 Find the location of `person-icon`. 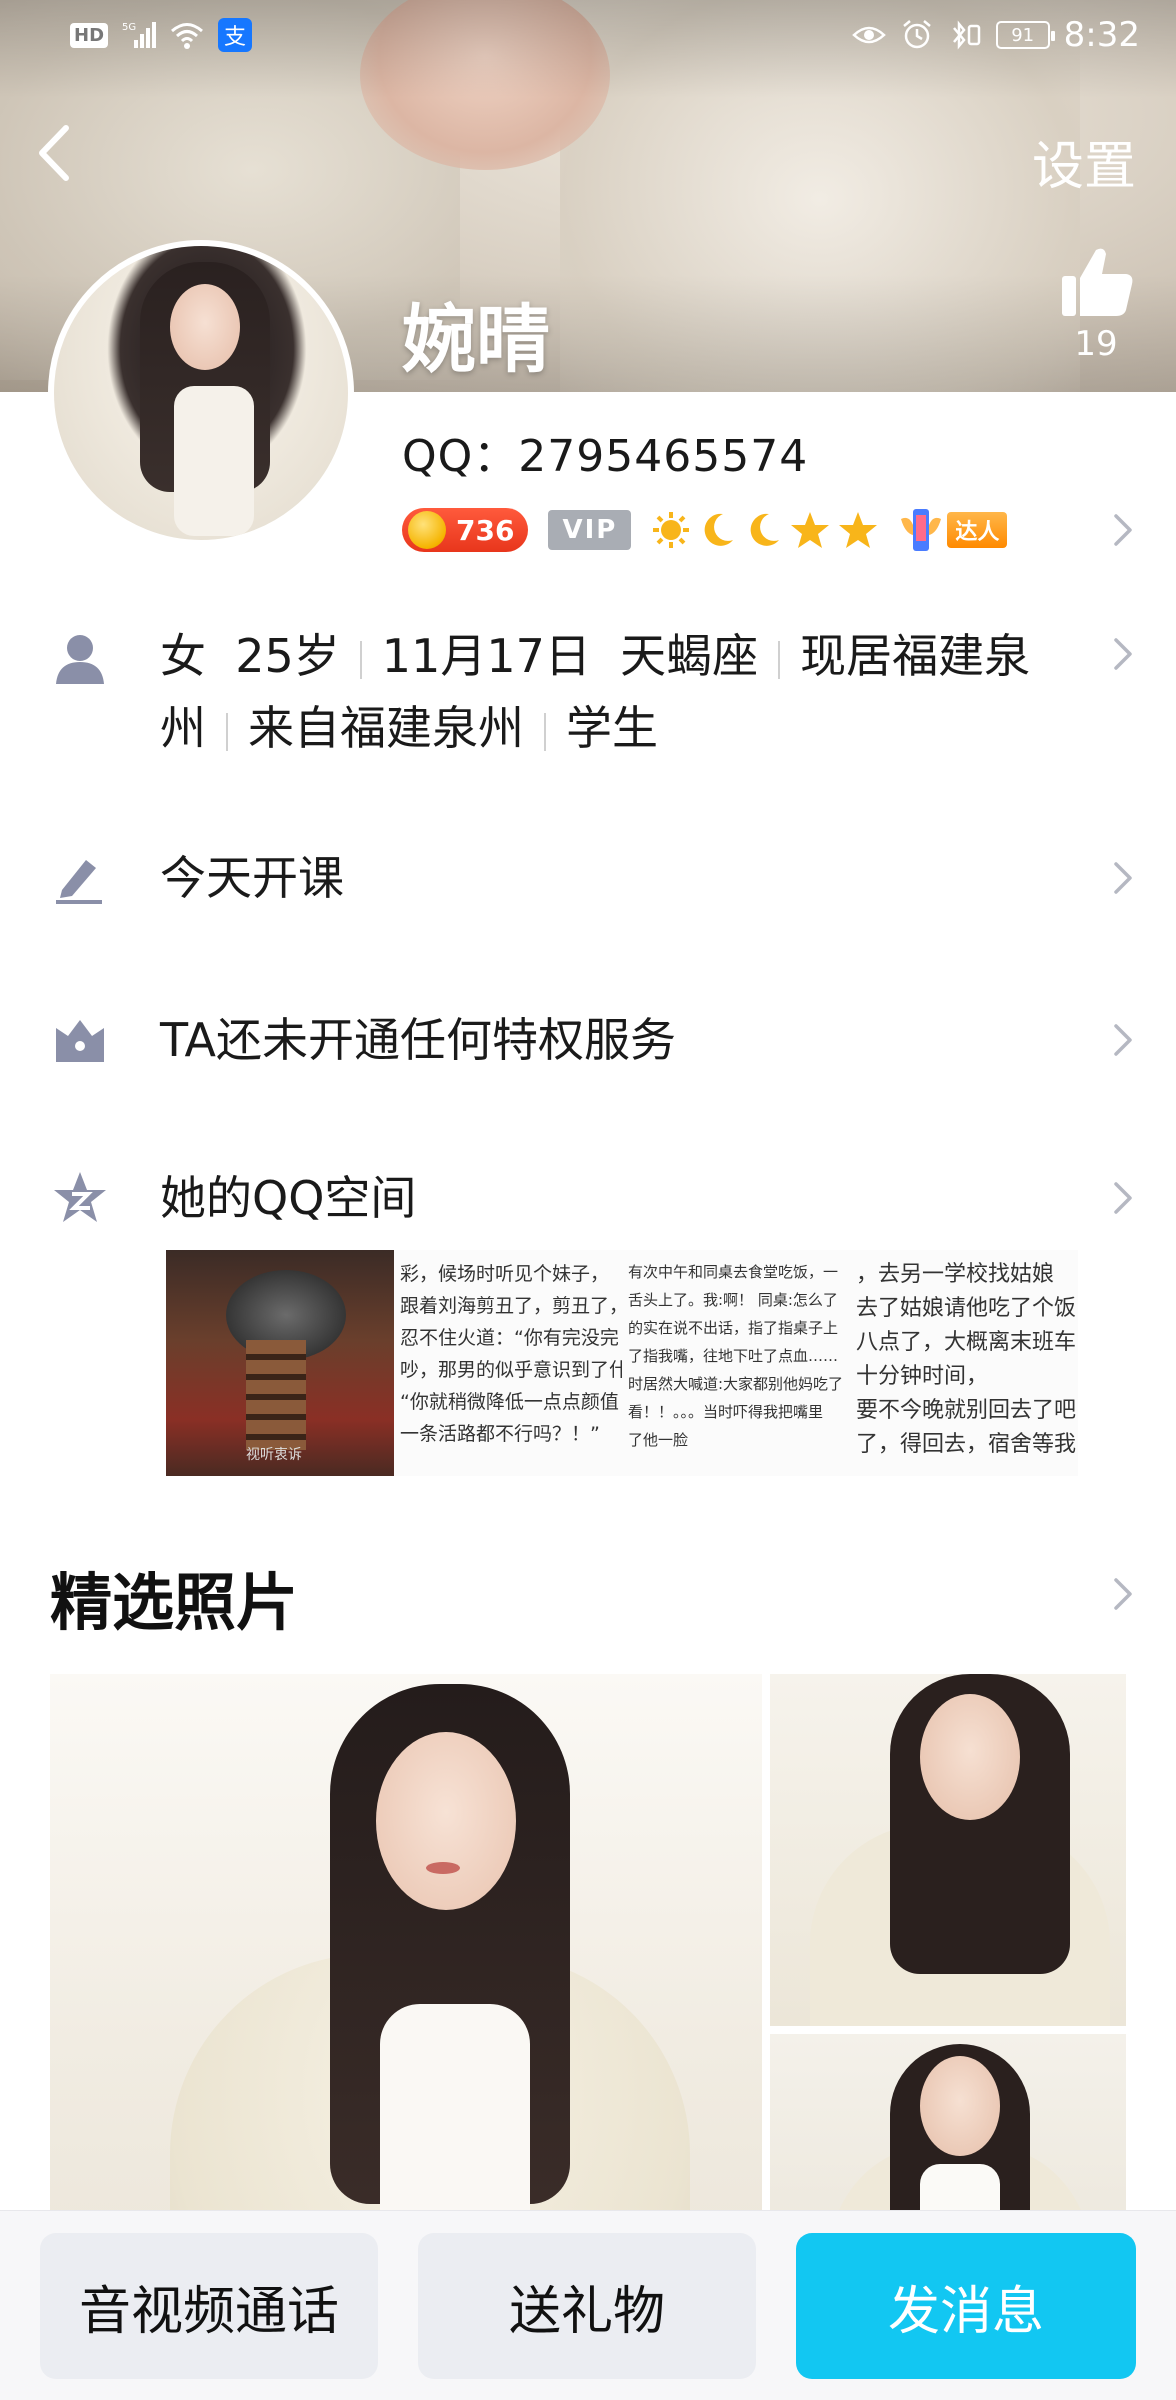

person-icon is located at coordinates (80, 659).